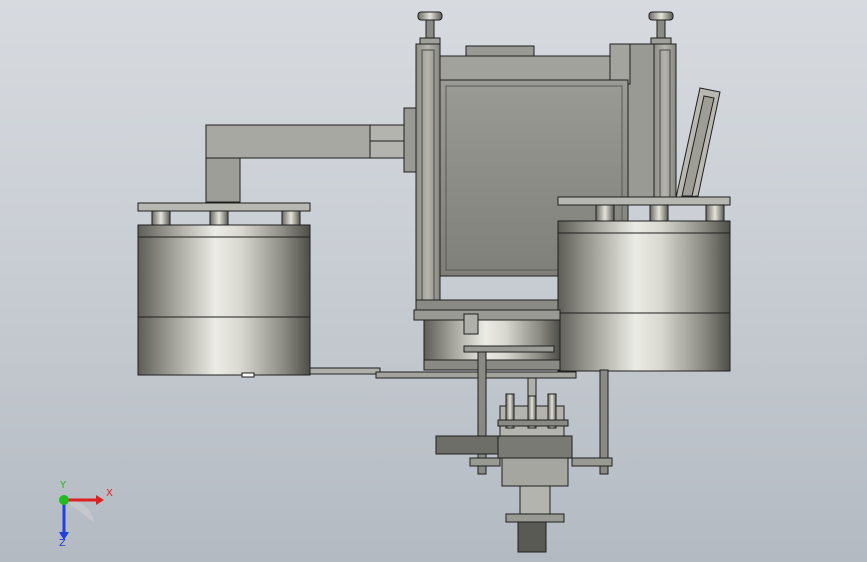  Describe the element at coordinates (100, 500) in the screenshot. I see `x-axis-arrowhead` at that location.